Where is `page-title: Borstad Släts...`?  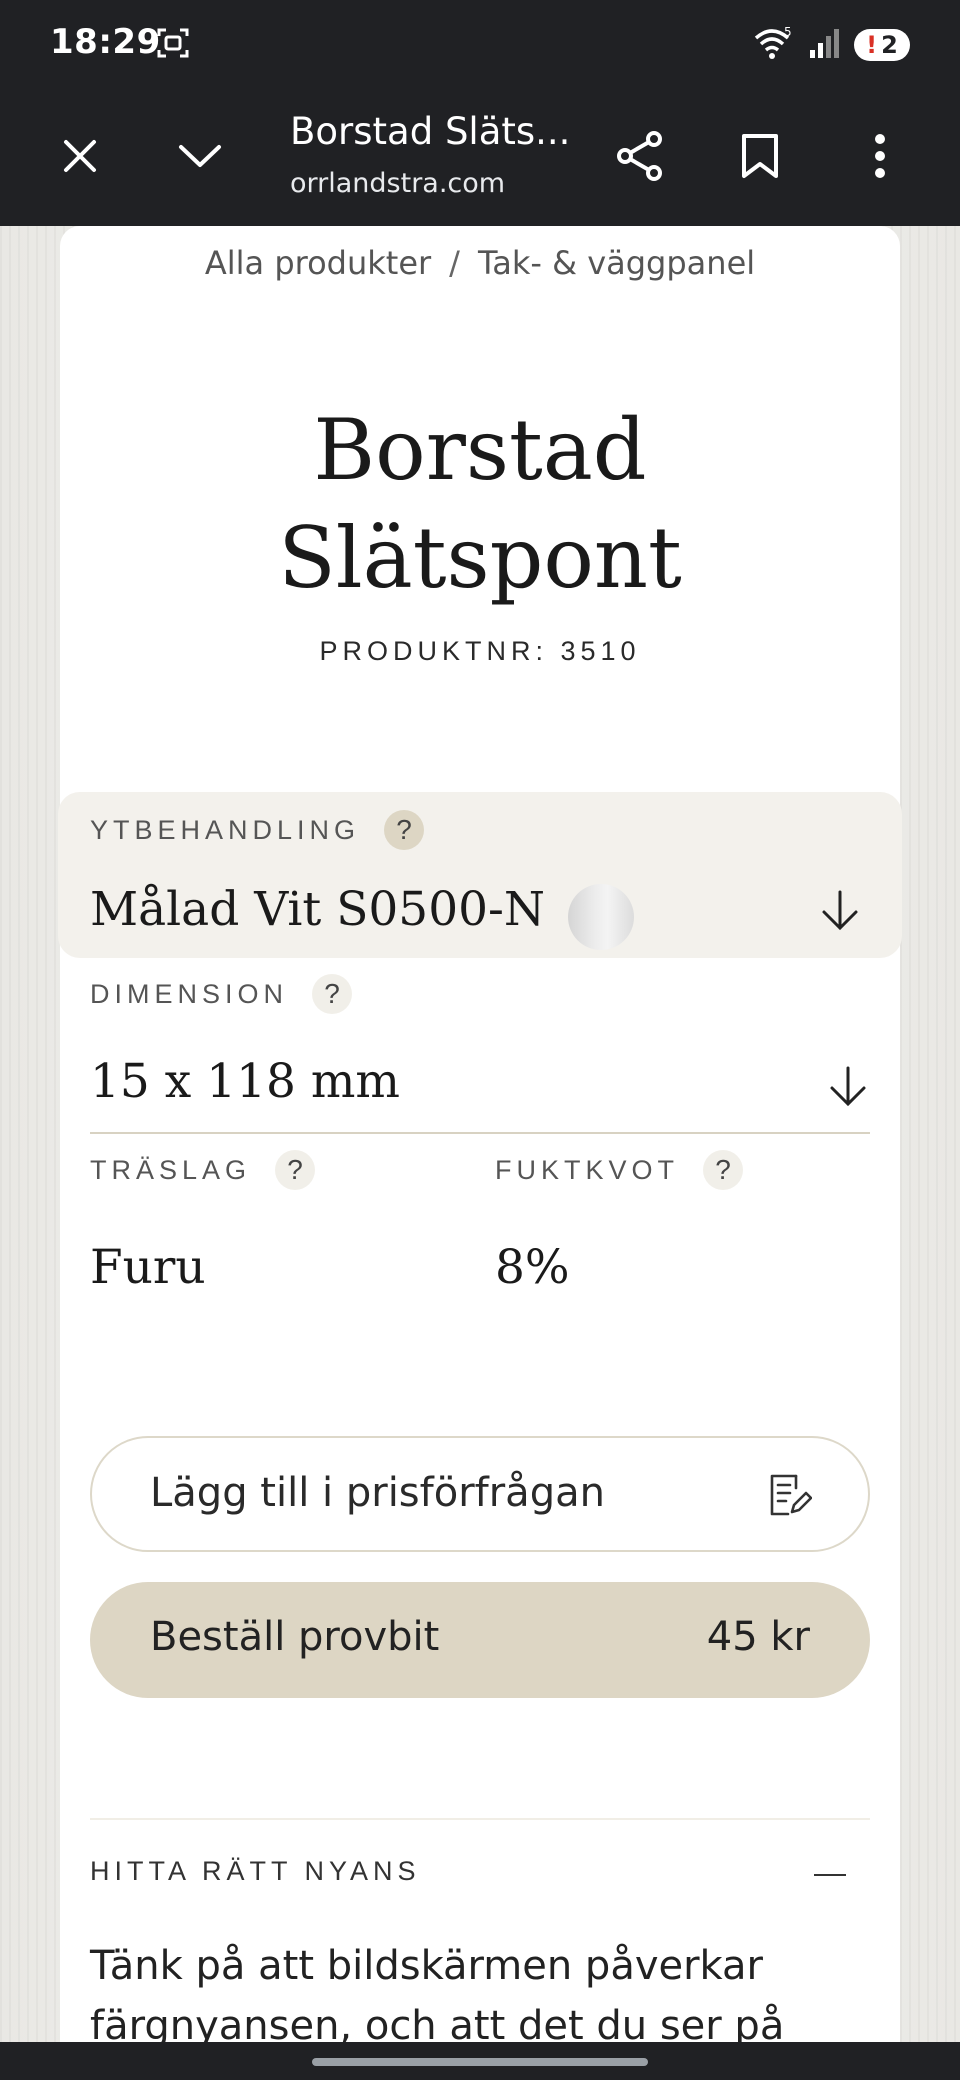 page-title: Borstad Släts... is located at coordinates (435, 131).